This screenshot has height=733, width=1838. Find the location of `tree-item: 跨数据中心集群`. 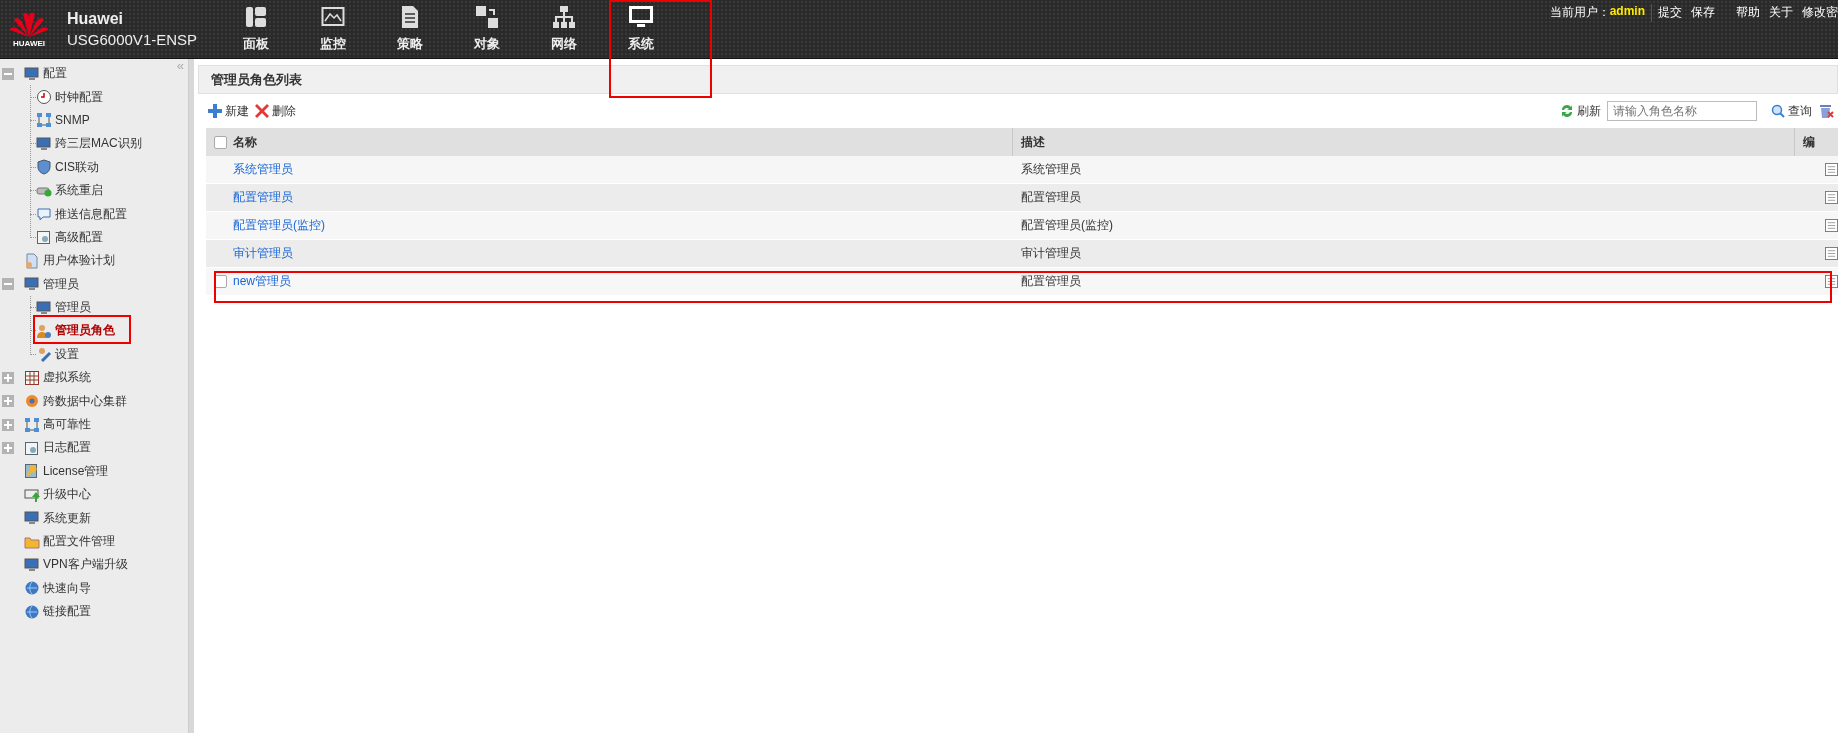

tree-item: 跨数据中心集群 is located at coordinates (63, 401).